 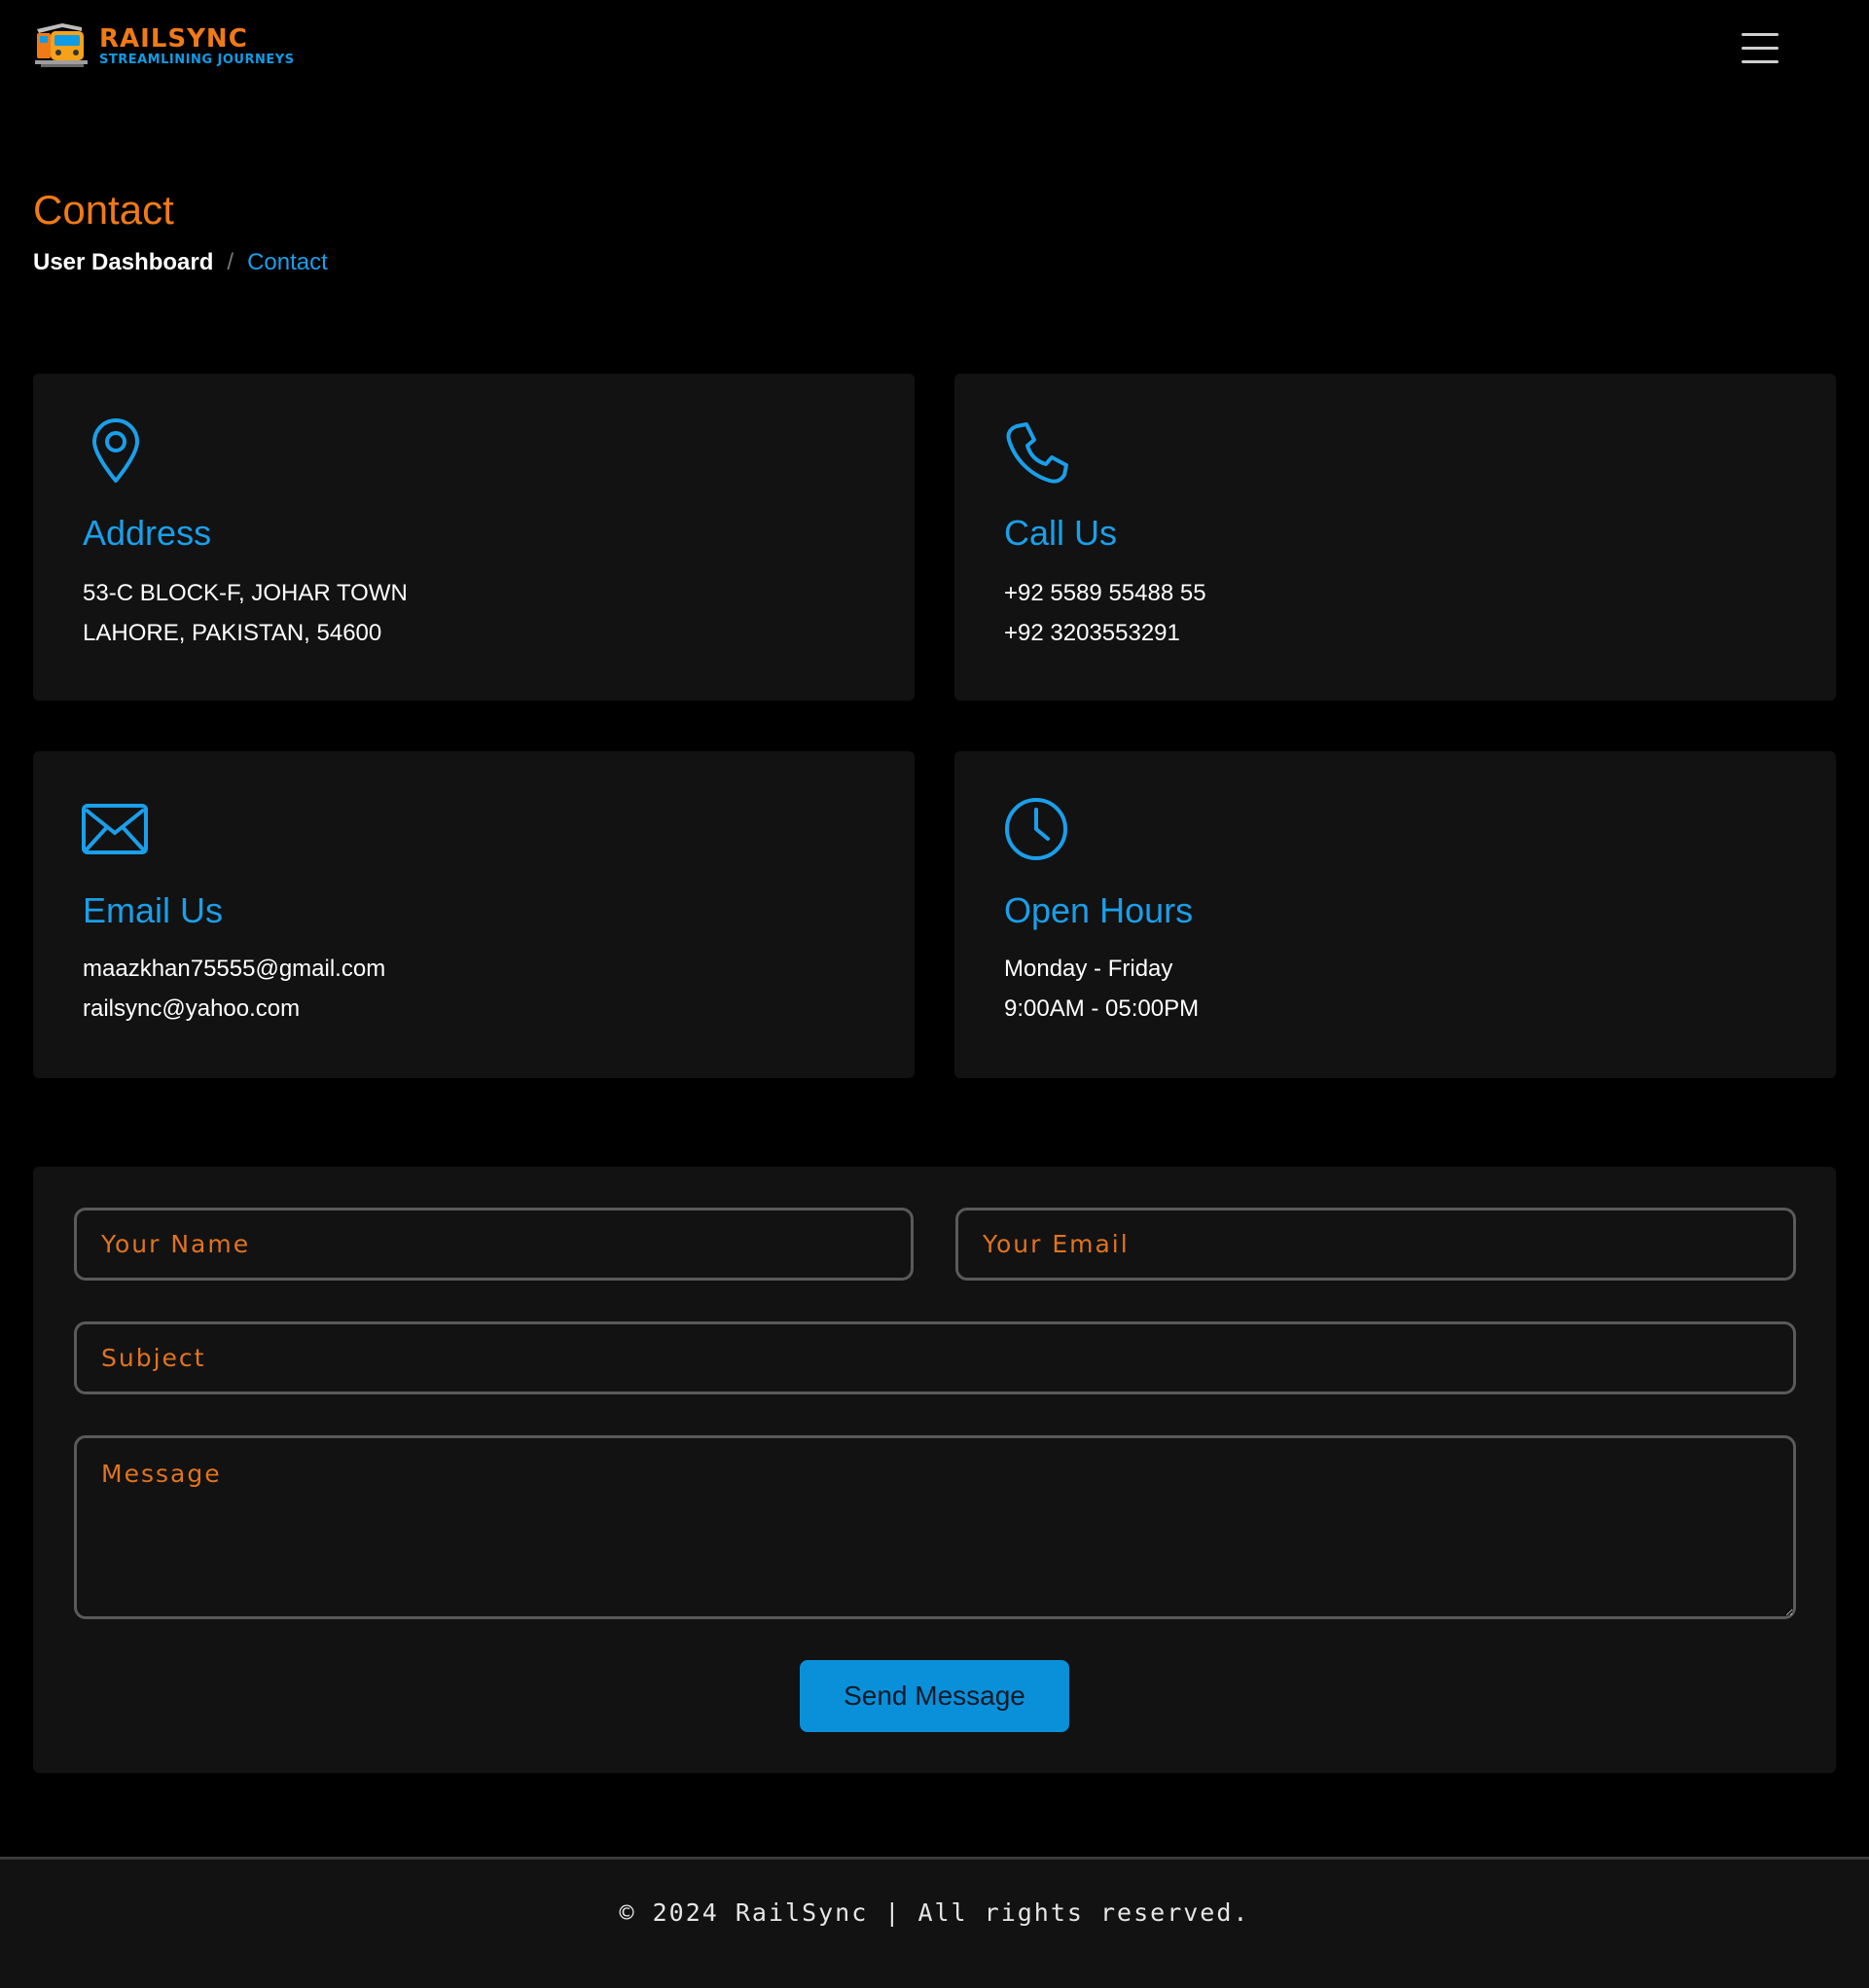 I want to click on breadcrumb-current: Contact, so click(x=287, y=262).